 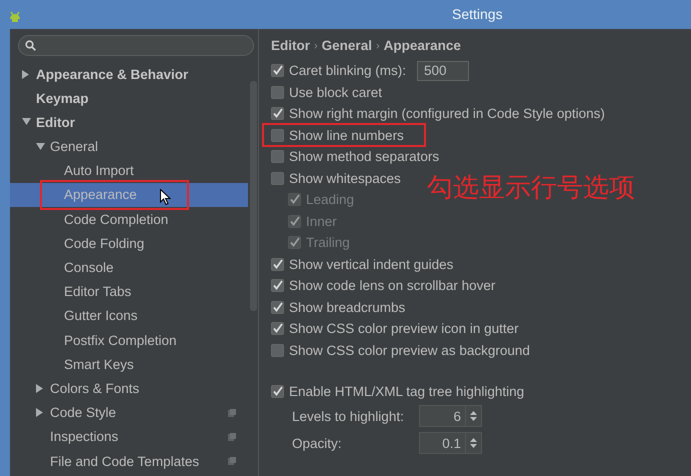 I want to click on tree-item-label: Colors & Fonts, so click(x=95, y=388).